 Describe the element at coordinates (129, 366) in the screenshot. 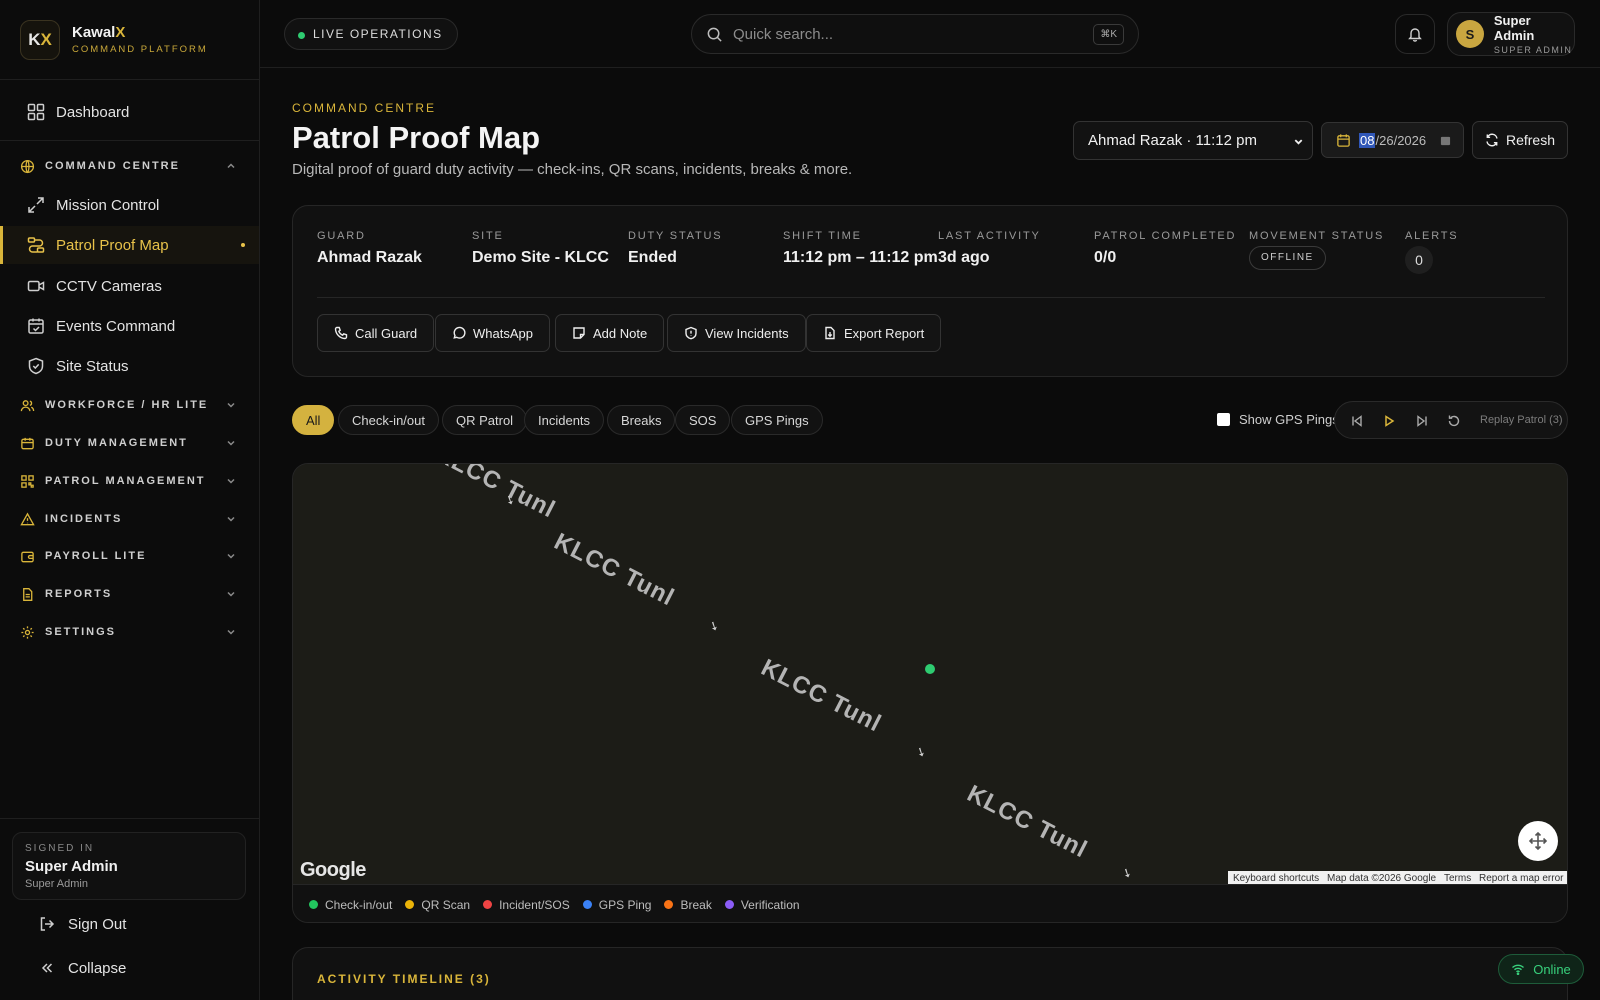

I see `sidebar-item-site-status: Site Status` at that location.